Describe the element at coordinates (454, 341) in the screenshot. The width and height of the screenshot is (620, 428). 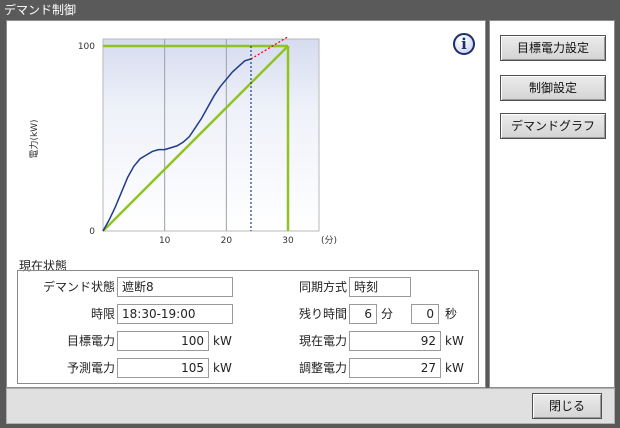
I see `current-power-unit: kW` at that location.